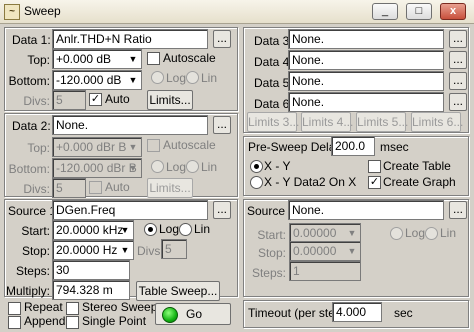 This screenshot has width=474, height=332. What do you see at coordinates (32, 271) in the screenshot?
I see `source1-steps-label: Steps:` at bounding box center [32, 271].